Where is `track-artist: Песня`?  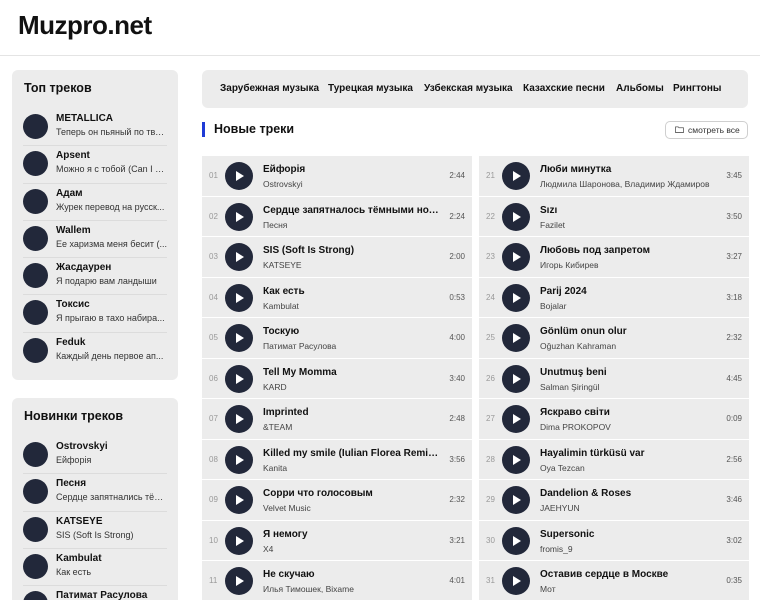 track-artist: Песня is located at coordinates (353, 225).